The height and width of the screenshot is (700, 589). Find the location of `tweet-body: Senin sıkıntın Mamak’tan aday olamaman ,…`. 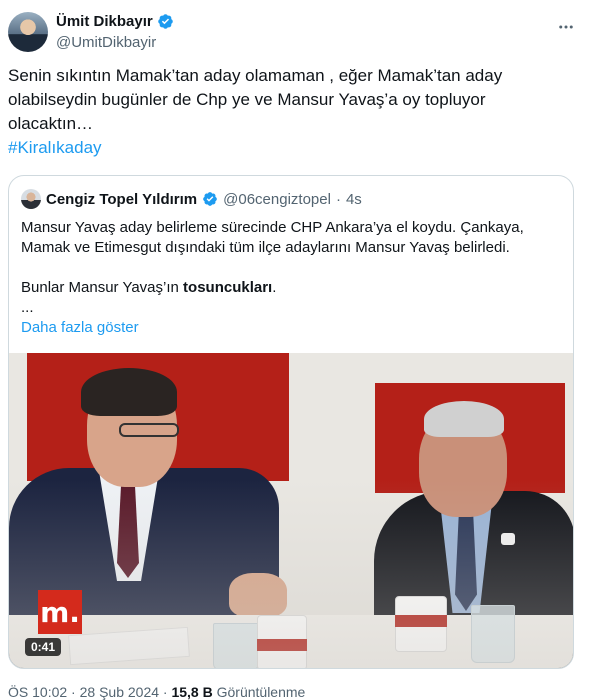

tweet-body: Senin sıkıntın Mamak’tan aday olamaman ,… is located at coordinates (288, 112).